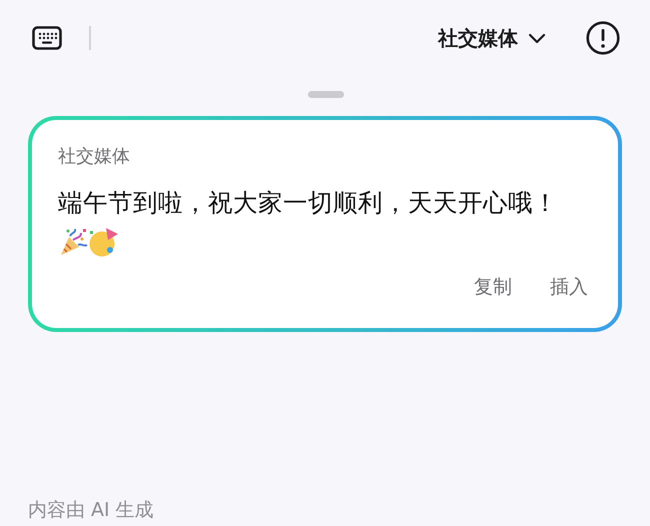 This screenshot has width=650, height=526. What do you see at coordinates (73, 242) in the screenshot?
I see `party-popper-icon` at bounding box center [73, 242].